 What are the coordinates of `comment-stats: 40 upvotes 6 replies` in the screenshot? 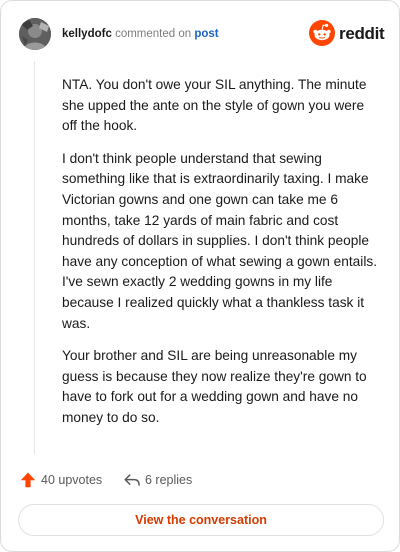 It's located at (199, 480).